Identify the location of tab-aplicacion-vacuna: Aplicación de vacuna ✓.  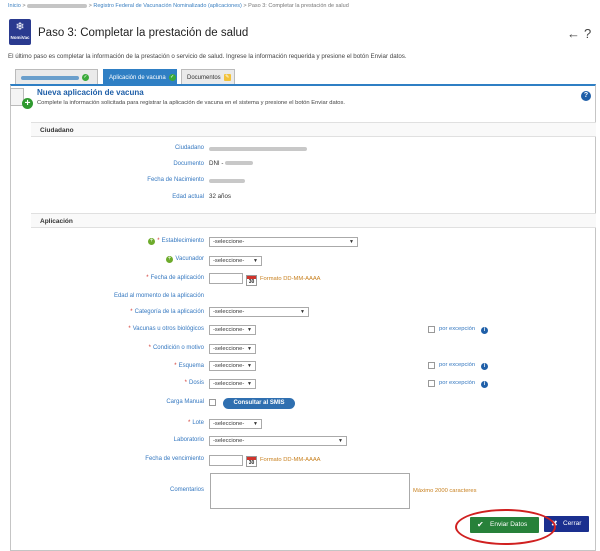
(140, 76).